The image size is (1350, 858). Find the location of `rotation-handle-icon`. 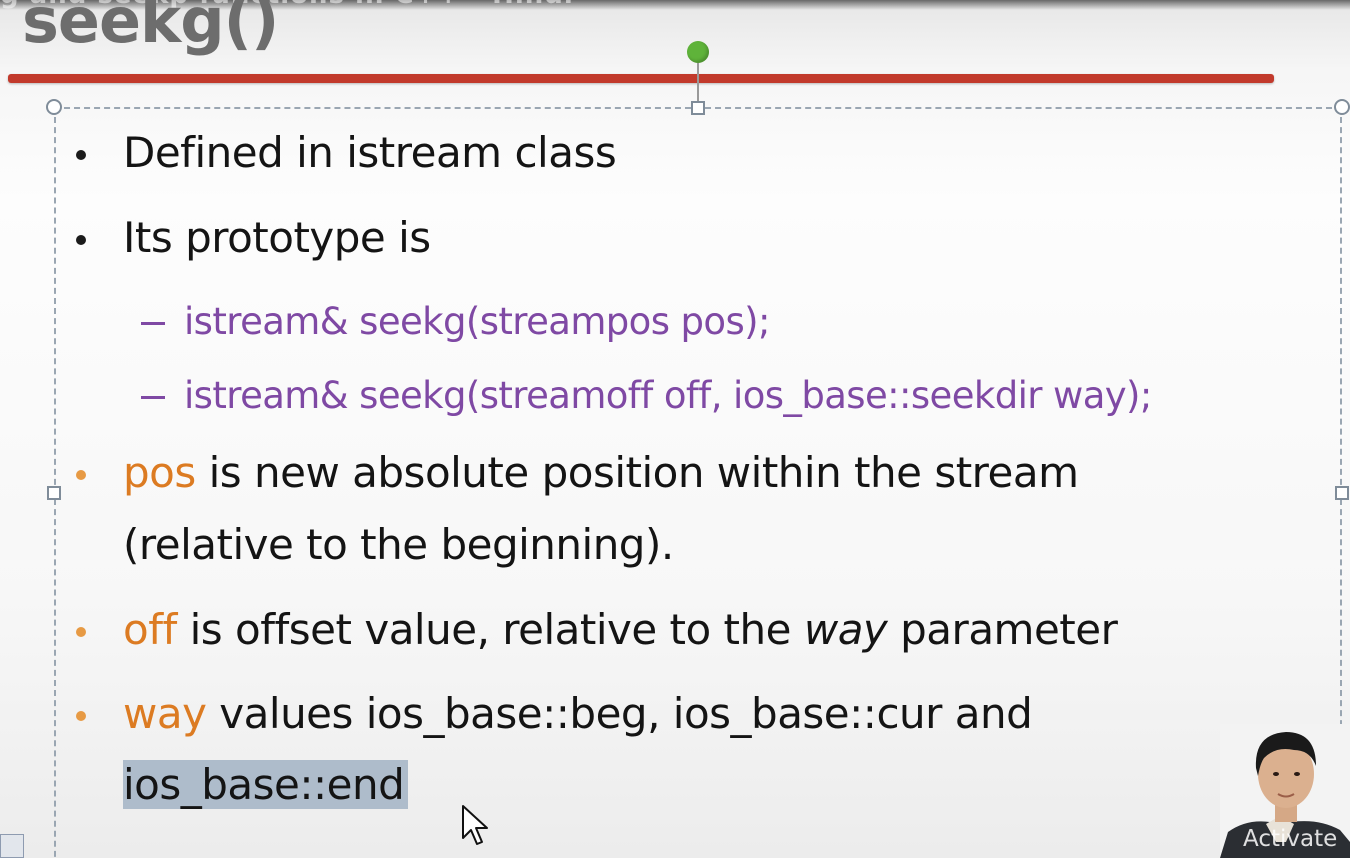

rotation-handle-icon is located at coordinates (698, 52).